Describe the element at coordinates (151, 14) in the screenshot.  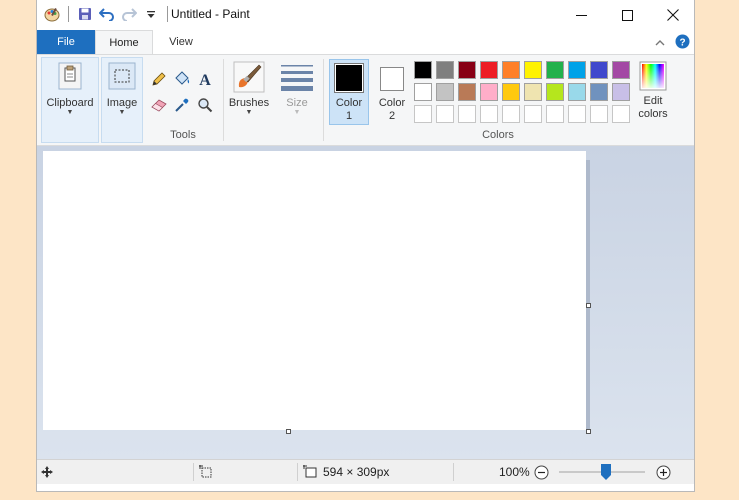
I see `customize-qat-icon` at that location.